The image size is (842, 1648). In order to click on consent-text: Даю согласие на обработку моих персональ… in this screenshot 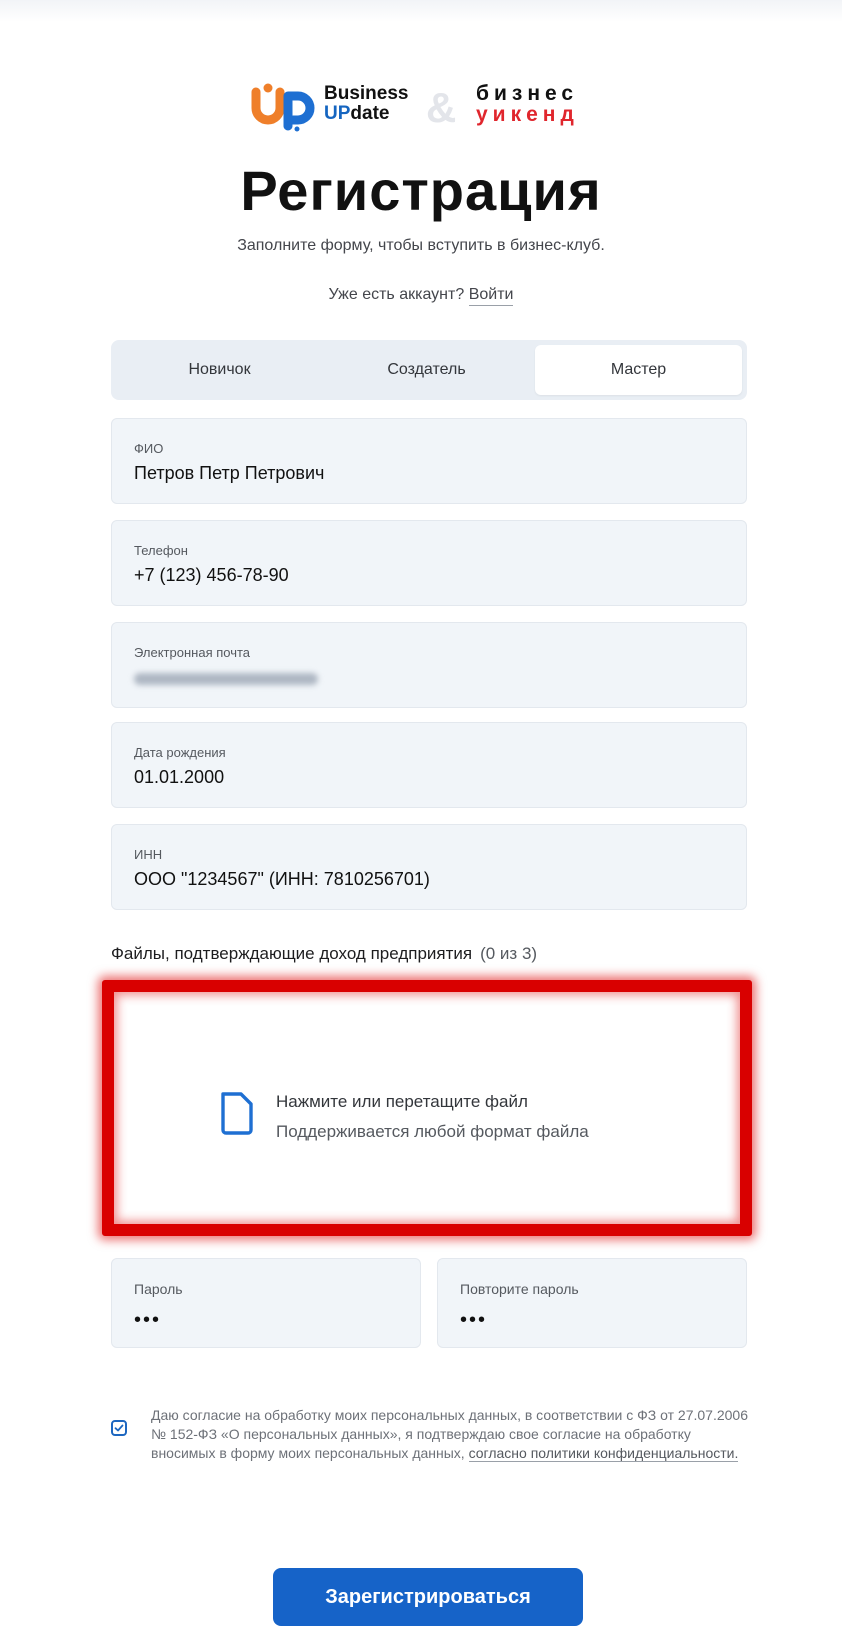, I will do `click(449, 1434)`.